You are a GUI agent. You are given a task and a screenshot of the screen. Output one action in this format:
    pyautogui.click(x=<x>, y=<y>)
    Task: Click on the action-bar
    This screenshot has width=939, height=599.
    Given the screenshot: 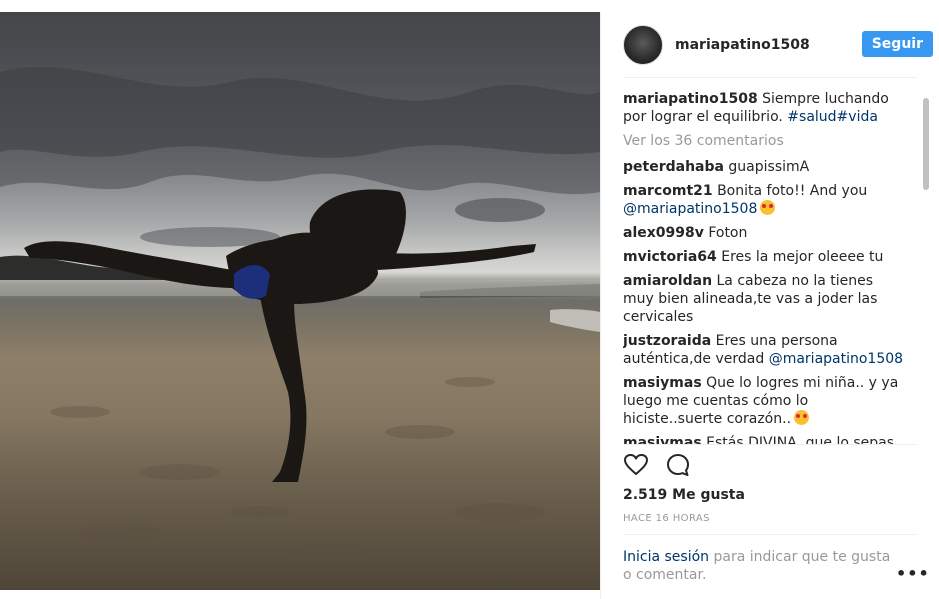 What is the action you would take?
    pyautogui.click(x=657, y=467)
    